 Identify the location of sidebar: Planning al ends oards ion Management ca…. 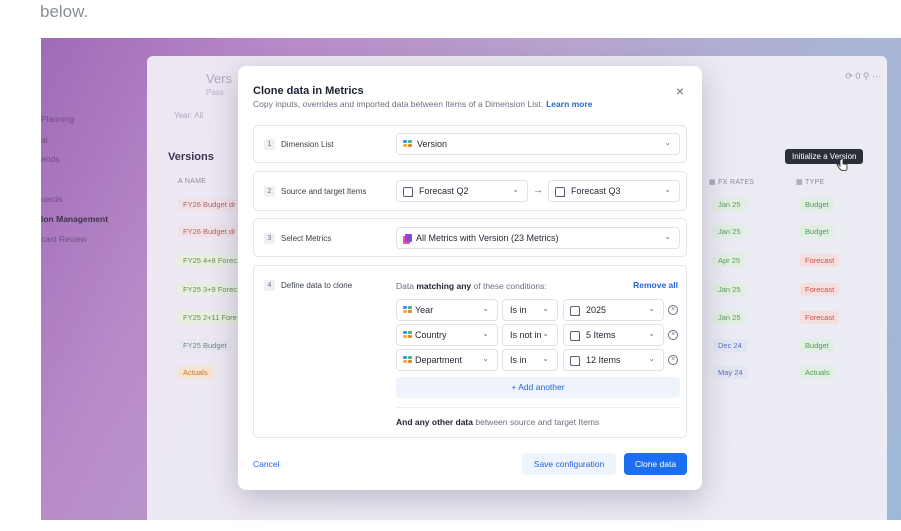
(94, 279).